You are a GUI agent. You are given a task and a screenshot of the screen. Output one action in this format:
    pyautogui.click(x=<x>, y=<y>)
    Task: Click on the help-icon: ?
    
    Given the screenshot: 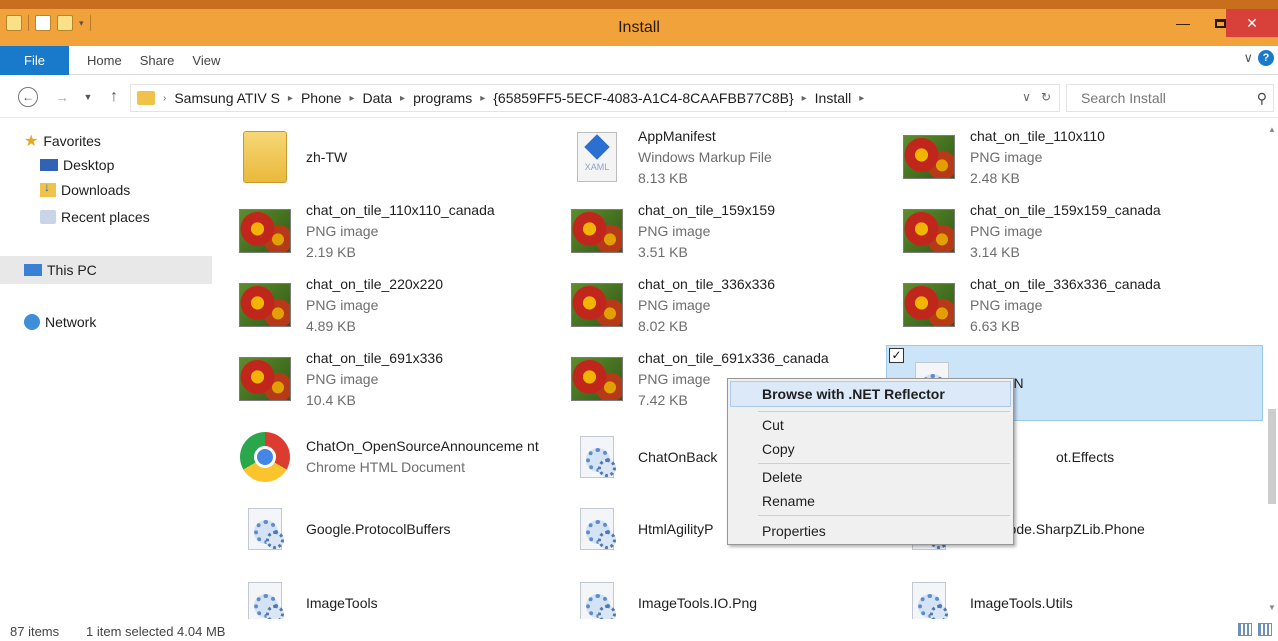 What is the action you would take?
    pyautogui.click(x=1266, y=58)
    